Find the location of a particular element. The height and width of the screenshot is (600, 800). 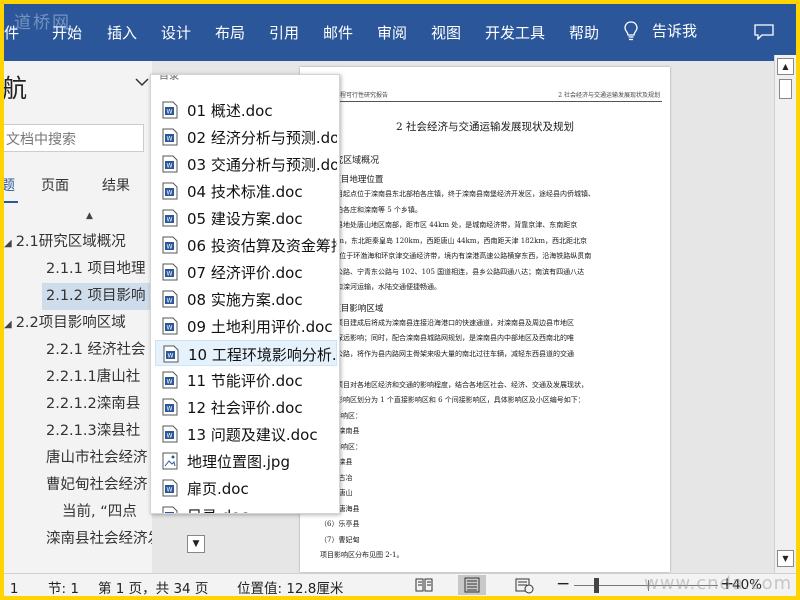

scroll-up-icon: ▲ is located at coordinates (785, 66).